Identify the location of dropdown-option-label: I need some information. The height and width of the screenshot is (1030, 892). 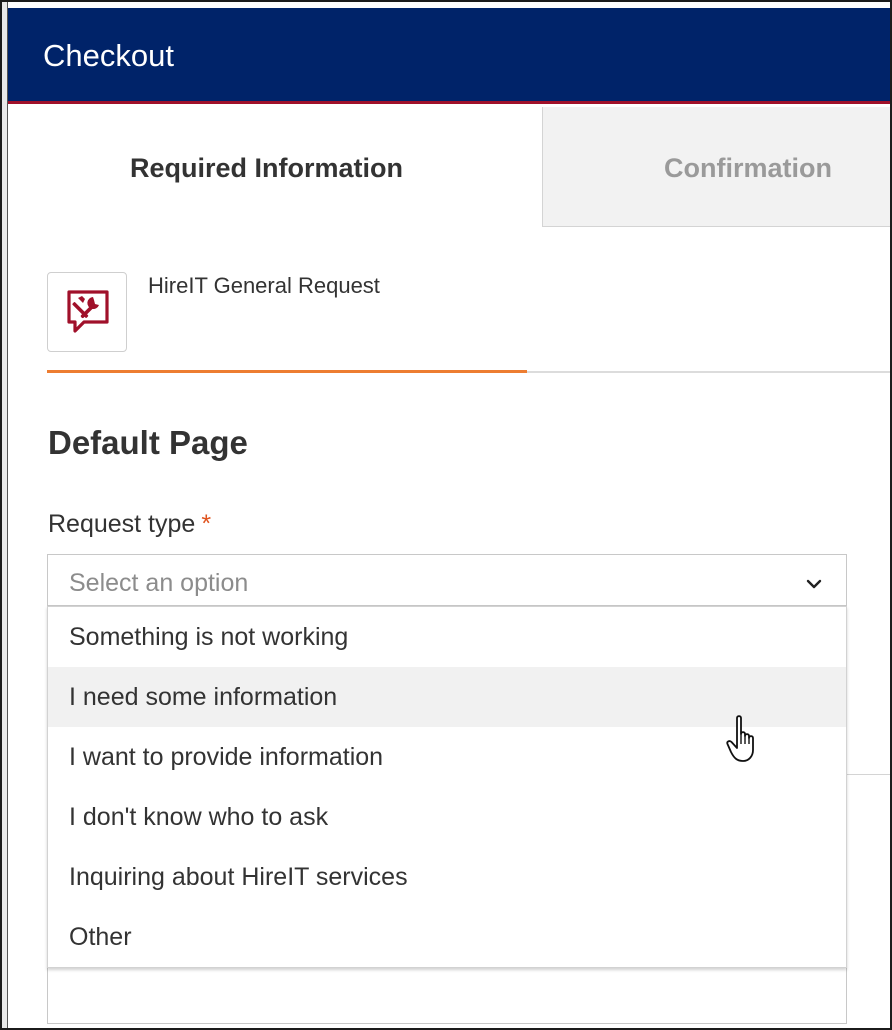
(203, 697).